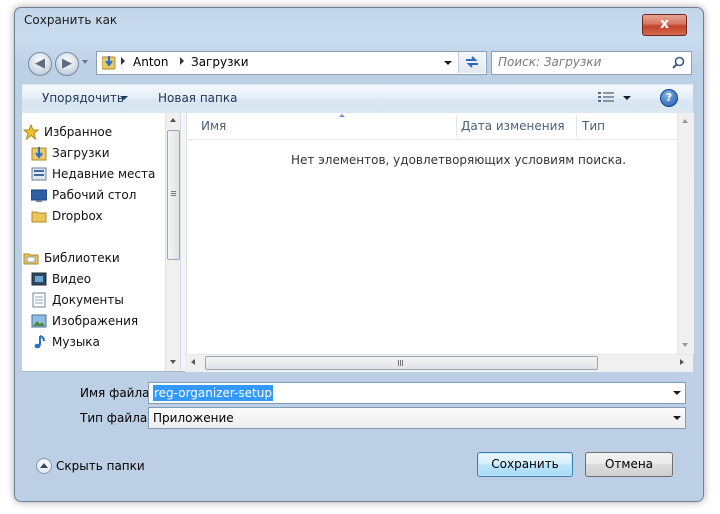 The height and width of the screenshot is (514, 720). What do you see at coordinates (31, 259) in the screenshot?
I see `libraries-icon` at bounding box center [31, 259].